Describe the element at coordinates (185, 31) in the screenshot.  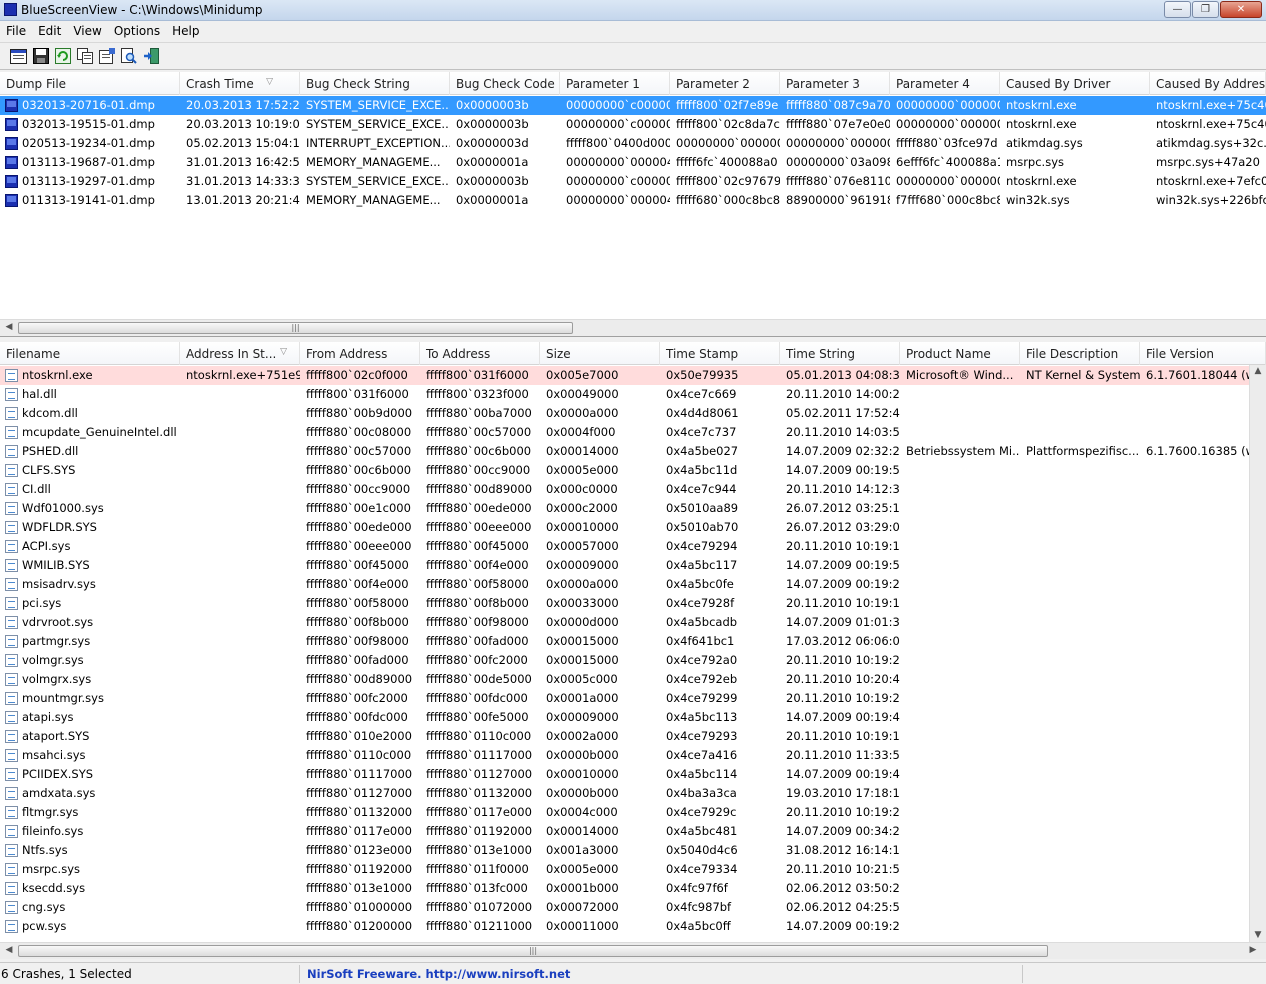
I see `menu-help: Help` at that location.